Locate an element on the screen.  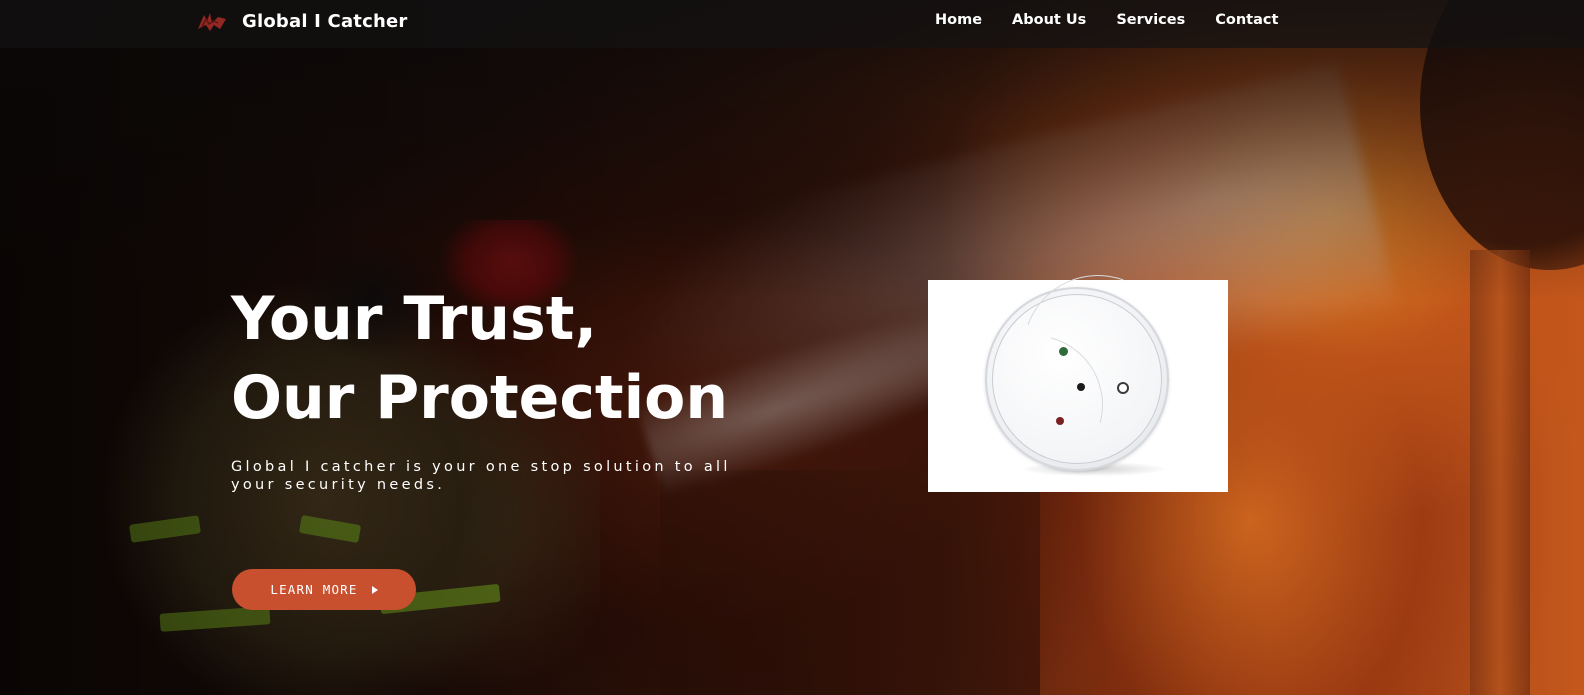
brand-name: Global I Catcher is located at coordinates (325, 21).